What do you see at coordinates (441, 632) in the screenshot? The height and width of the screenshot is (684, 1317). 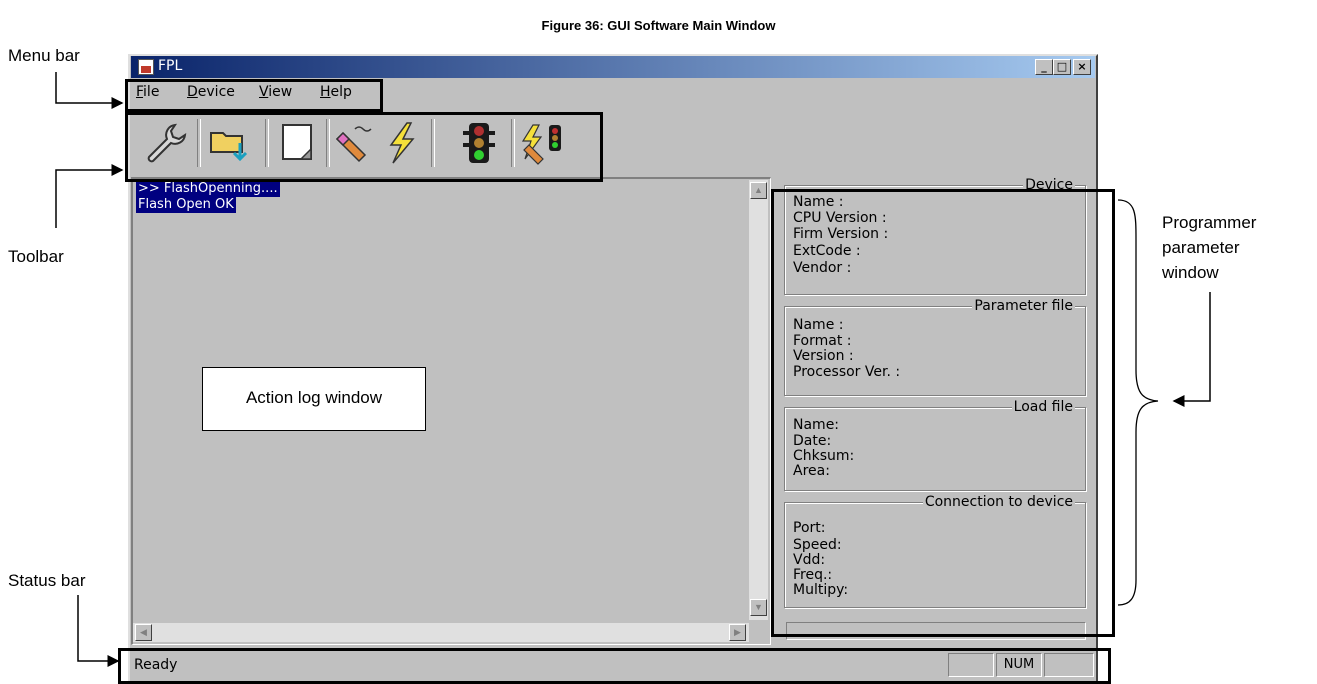 I see `horizontal-scrollbar: ◀ ▶` at bounding box center [441, 632].